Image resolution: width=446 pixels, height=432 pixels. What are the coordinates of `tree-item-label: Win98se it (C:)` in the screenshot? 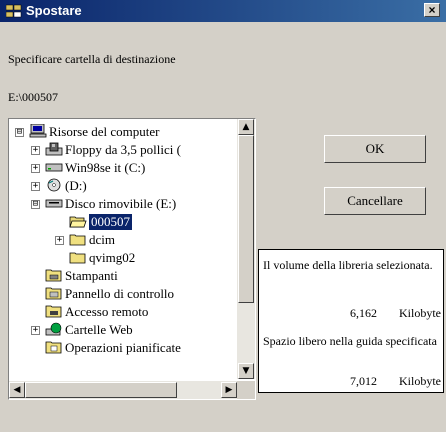 It's located at (105, 167).